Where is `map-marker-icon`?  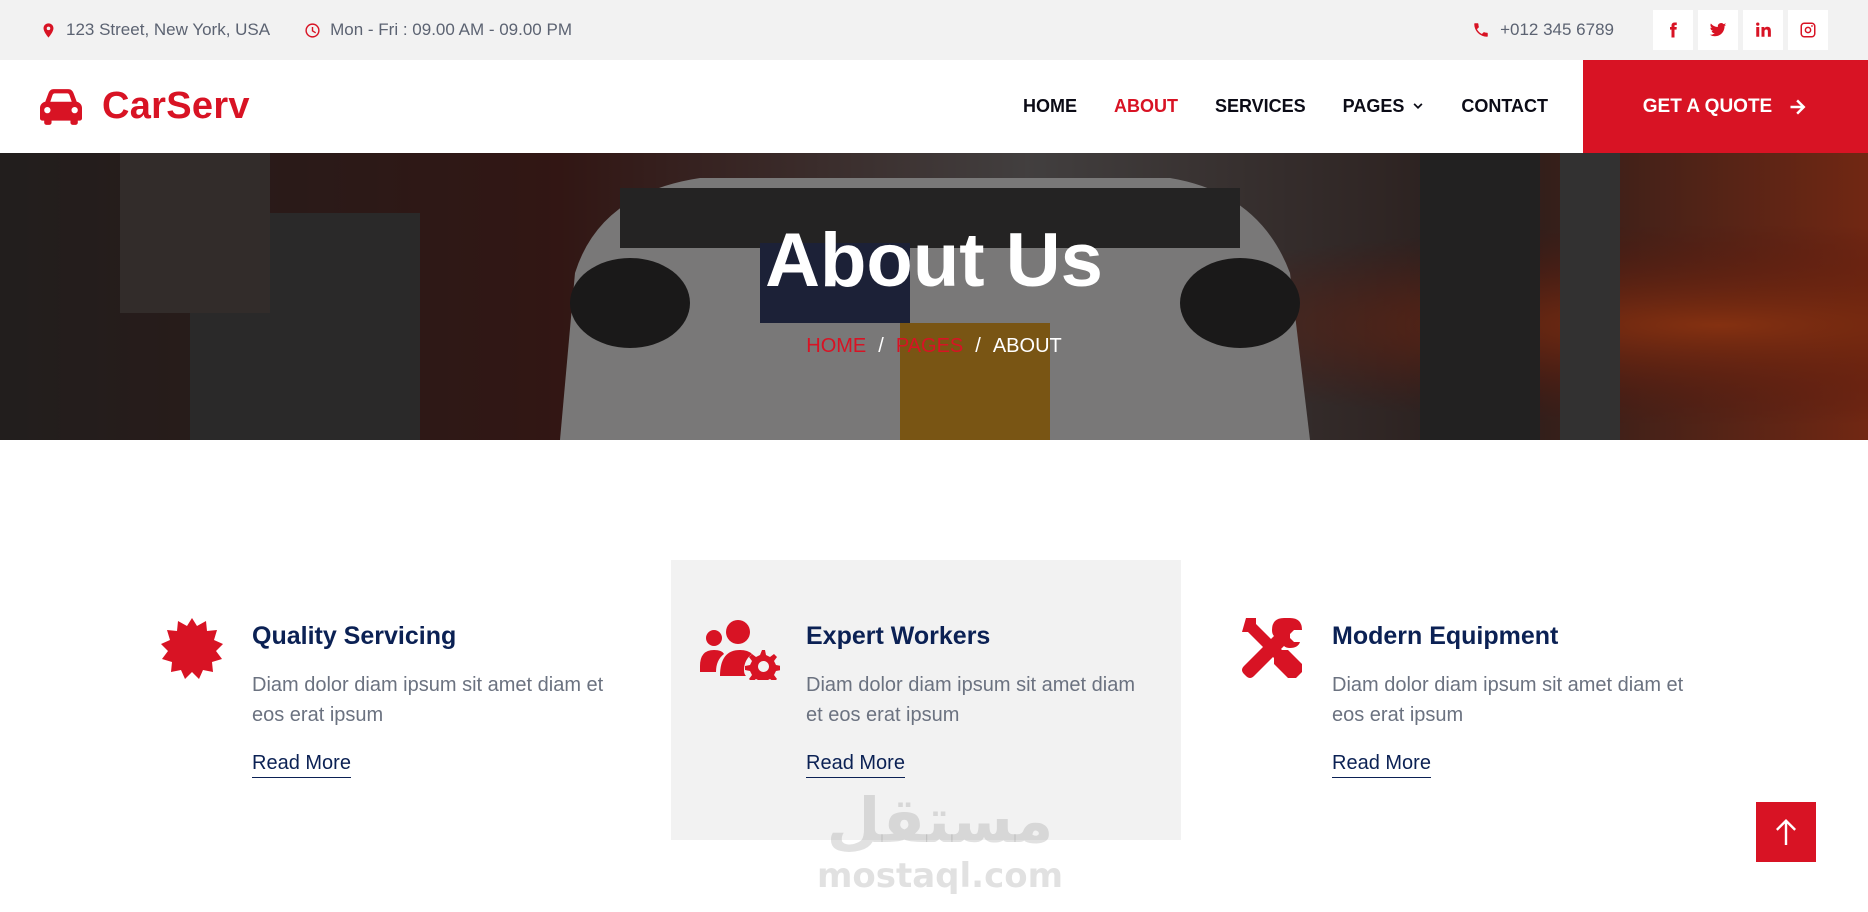 map-marker-icon is located at coordinates (48, 30).